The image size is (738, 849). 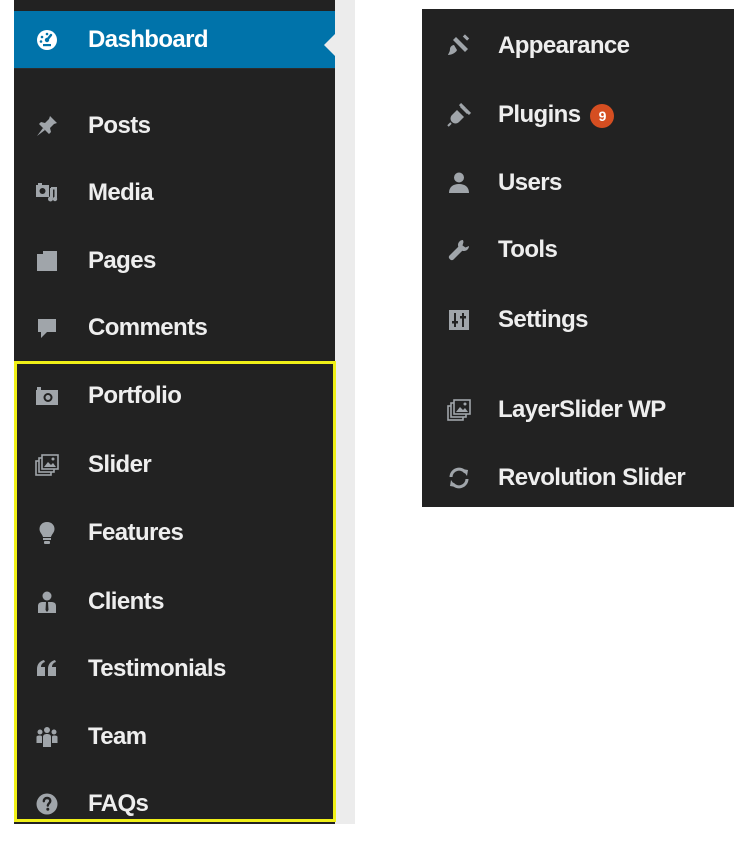 What do you see at coordinates (459, 478) in the screenshot?
I see `refresh-icon` at bounding box center [459, 478].